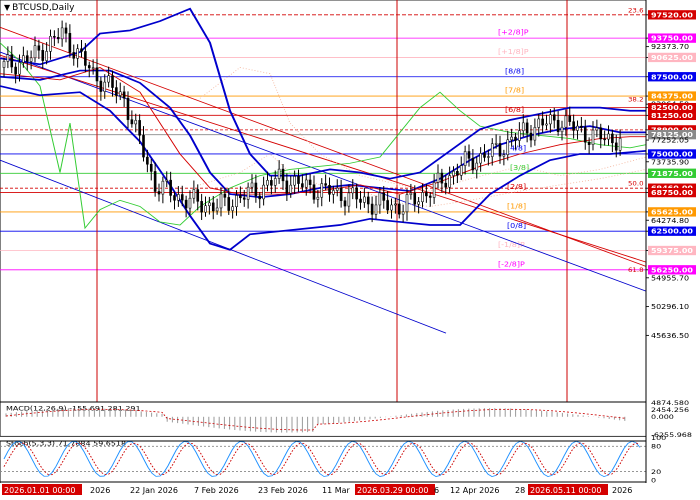 The width and height of the screenshot is (700, 500). Describe the element at coordinates (672, 173) in the screenshot. I see `price-axis-label: 71875.00` at that location.